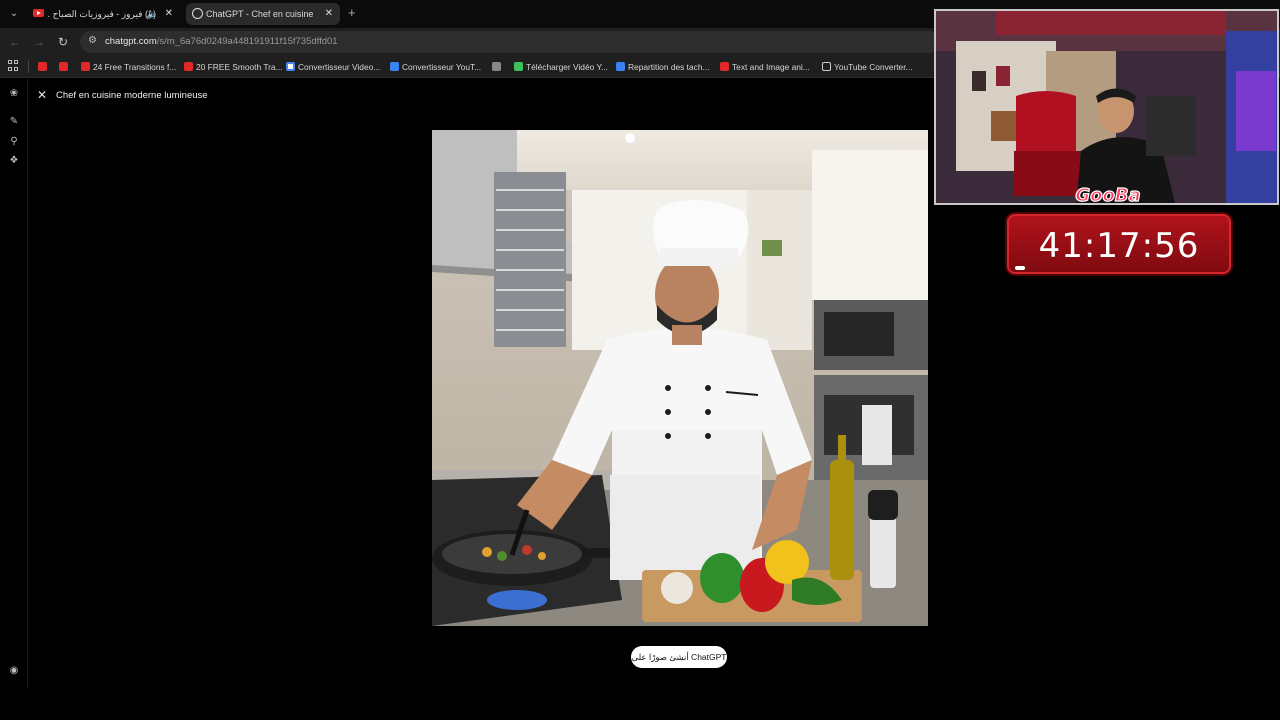 Image resolution: width=1280 pixels, height=720 pixels. What do you see at coordinates (39, 42) in the screenshot?
I see `forward-arrow-icon: →` at bounding box center [39, 42].